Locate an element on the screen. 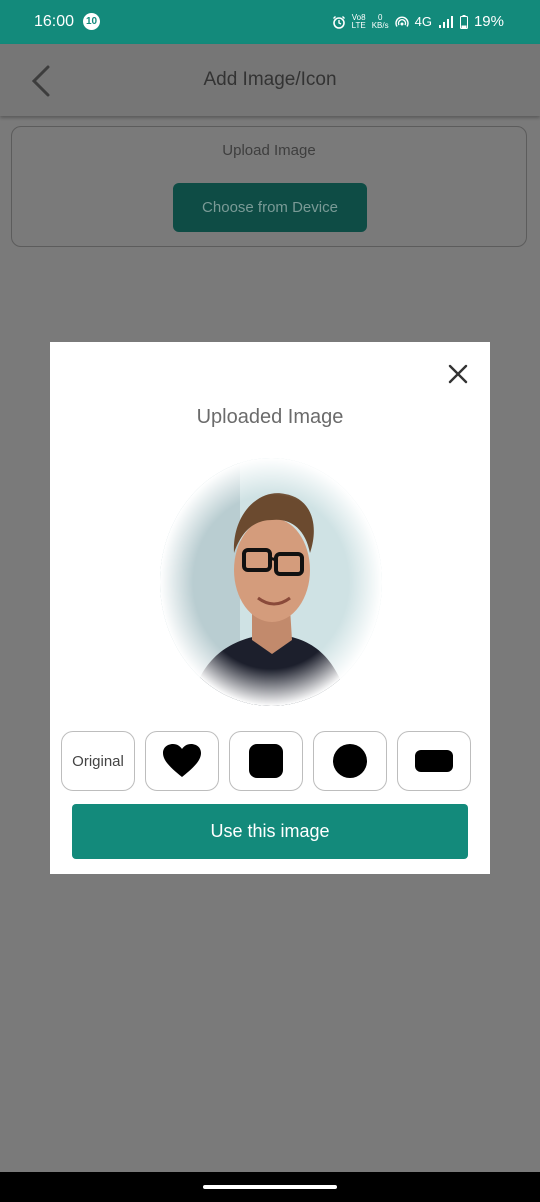 The image size is (540, 1202). upload-image-card: Upload Image Choose from Device is located at coordinates (269, 186).